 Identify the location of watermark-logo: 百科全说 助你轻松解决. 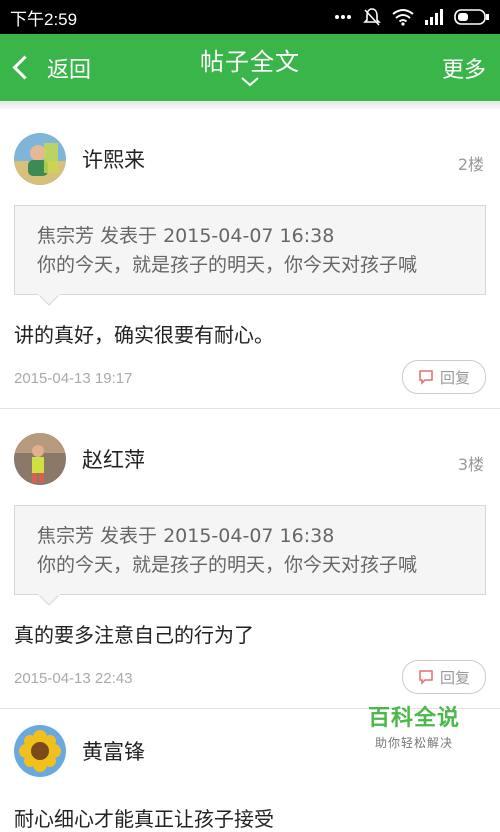
(414, 725).